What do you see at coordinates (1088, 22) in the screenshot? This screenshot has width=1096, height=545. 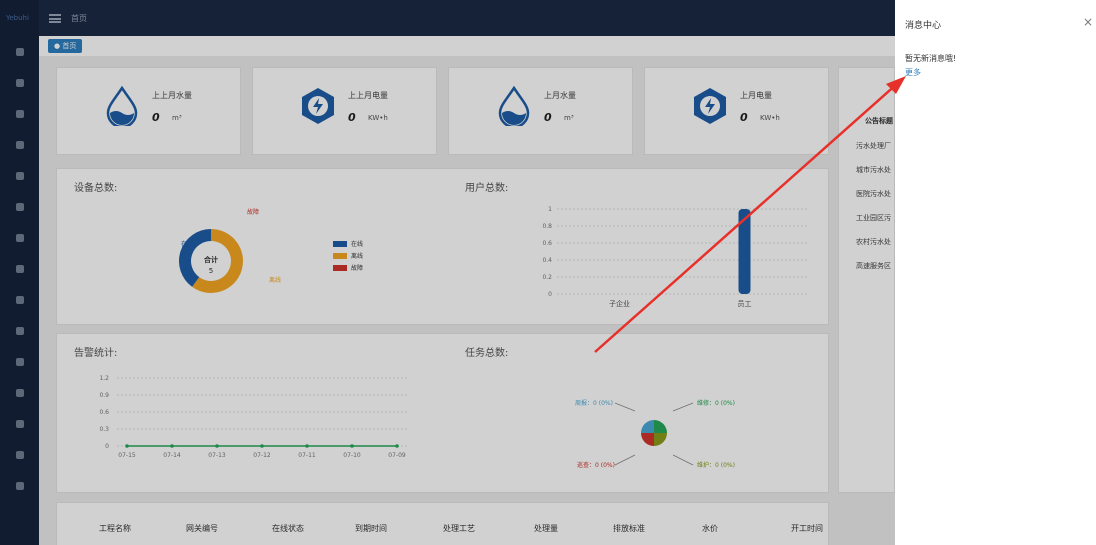 I see `close-icon: ×` at bounding box center [1088, 22].